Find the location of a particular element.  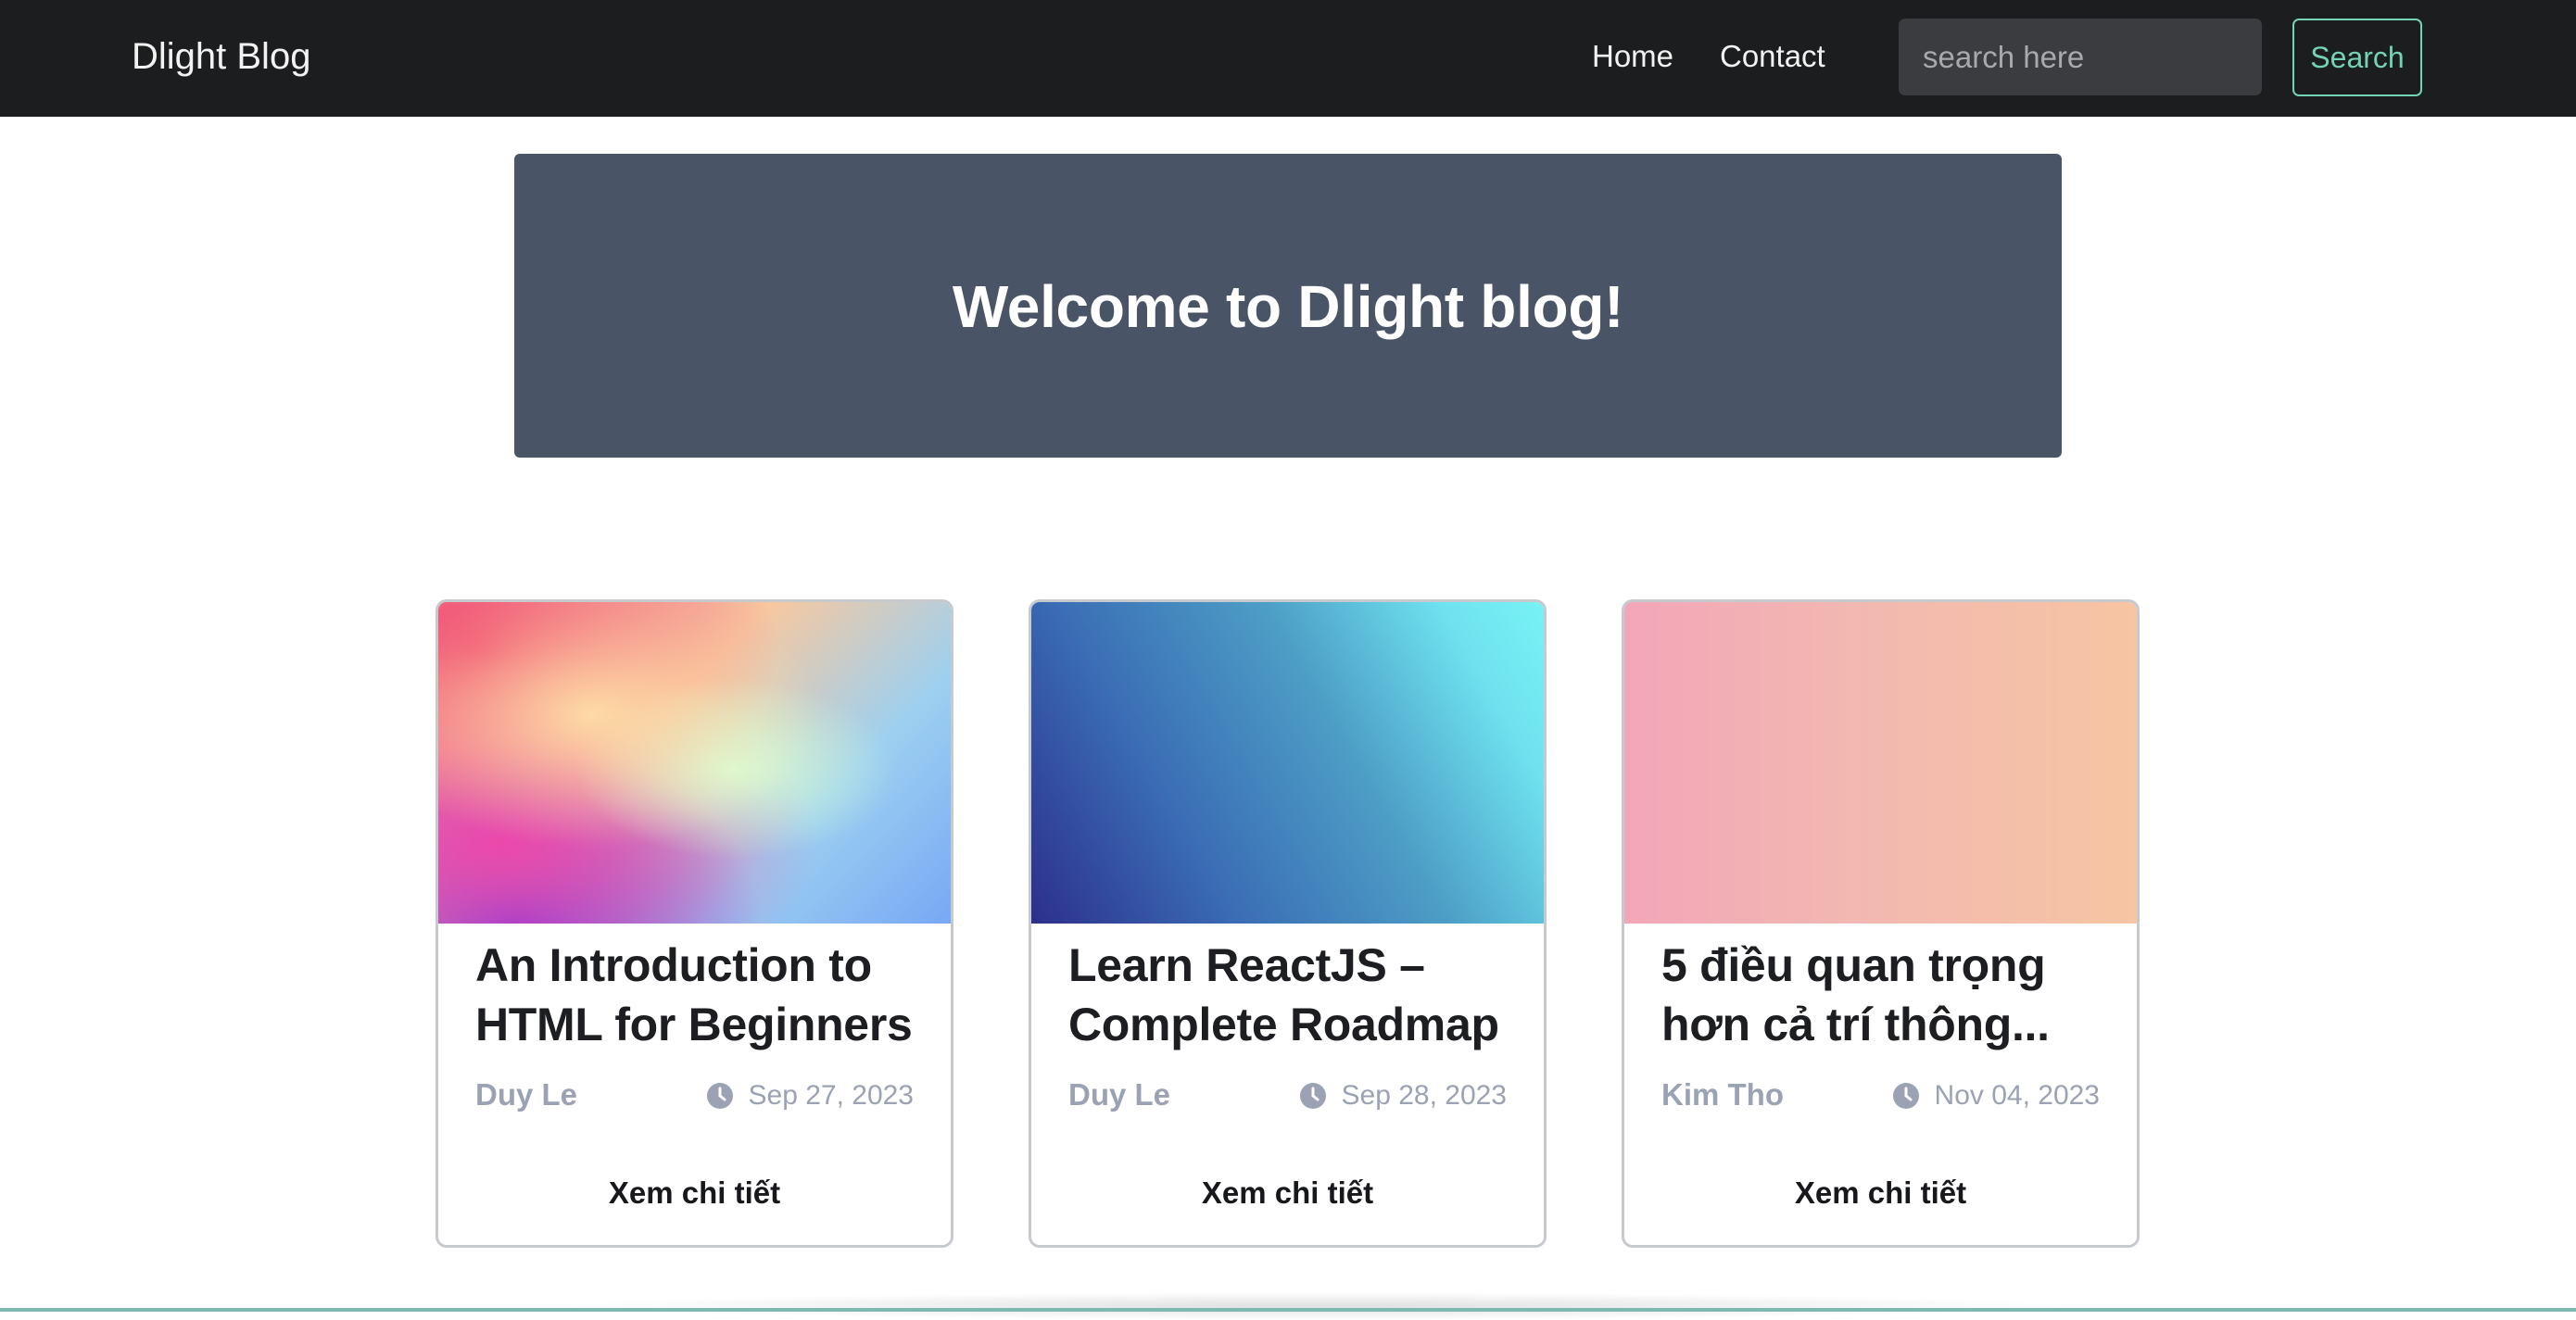

nav-link-contact: Contact is located at coordinates (1772, 57).